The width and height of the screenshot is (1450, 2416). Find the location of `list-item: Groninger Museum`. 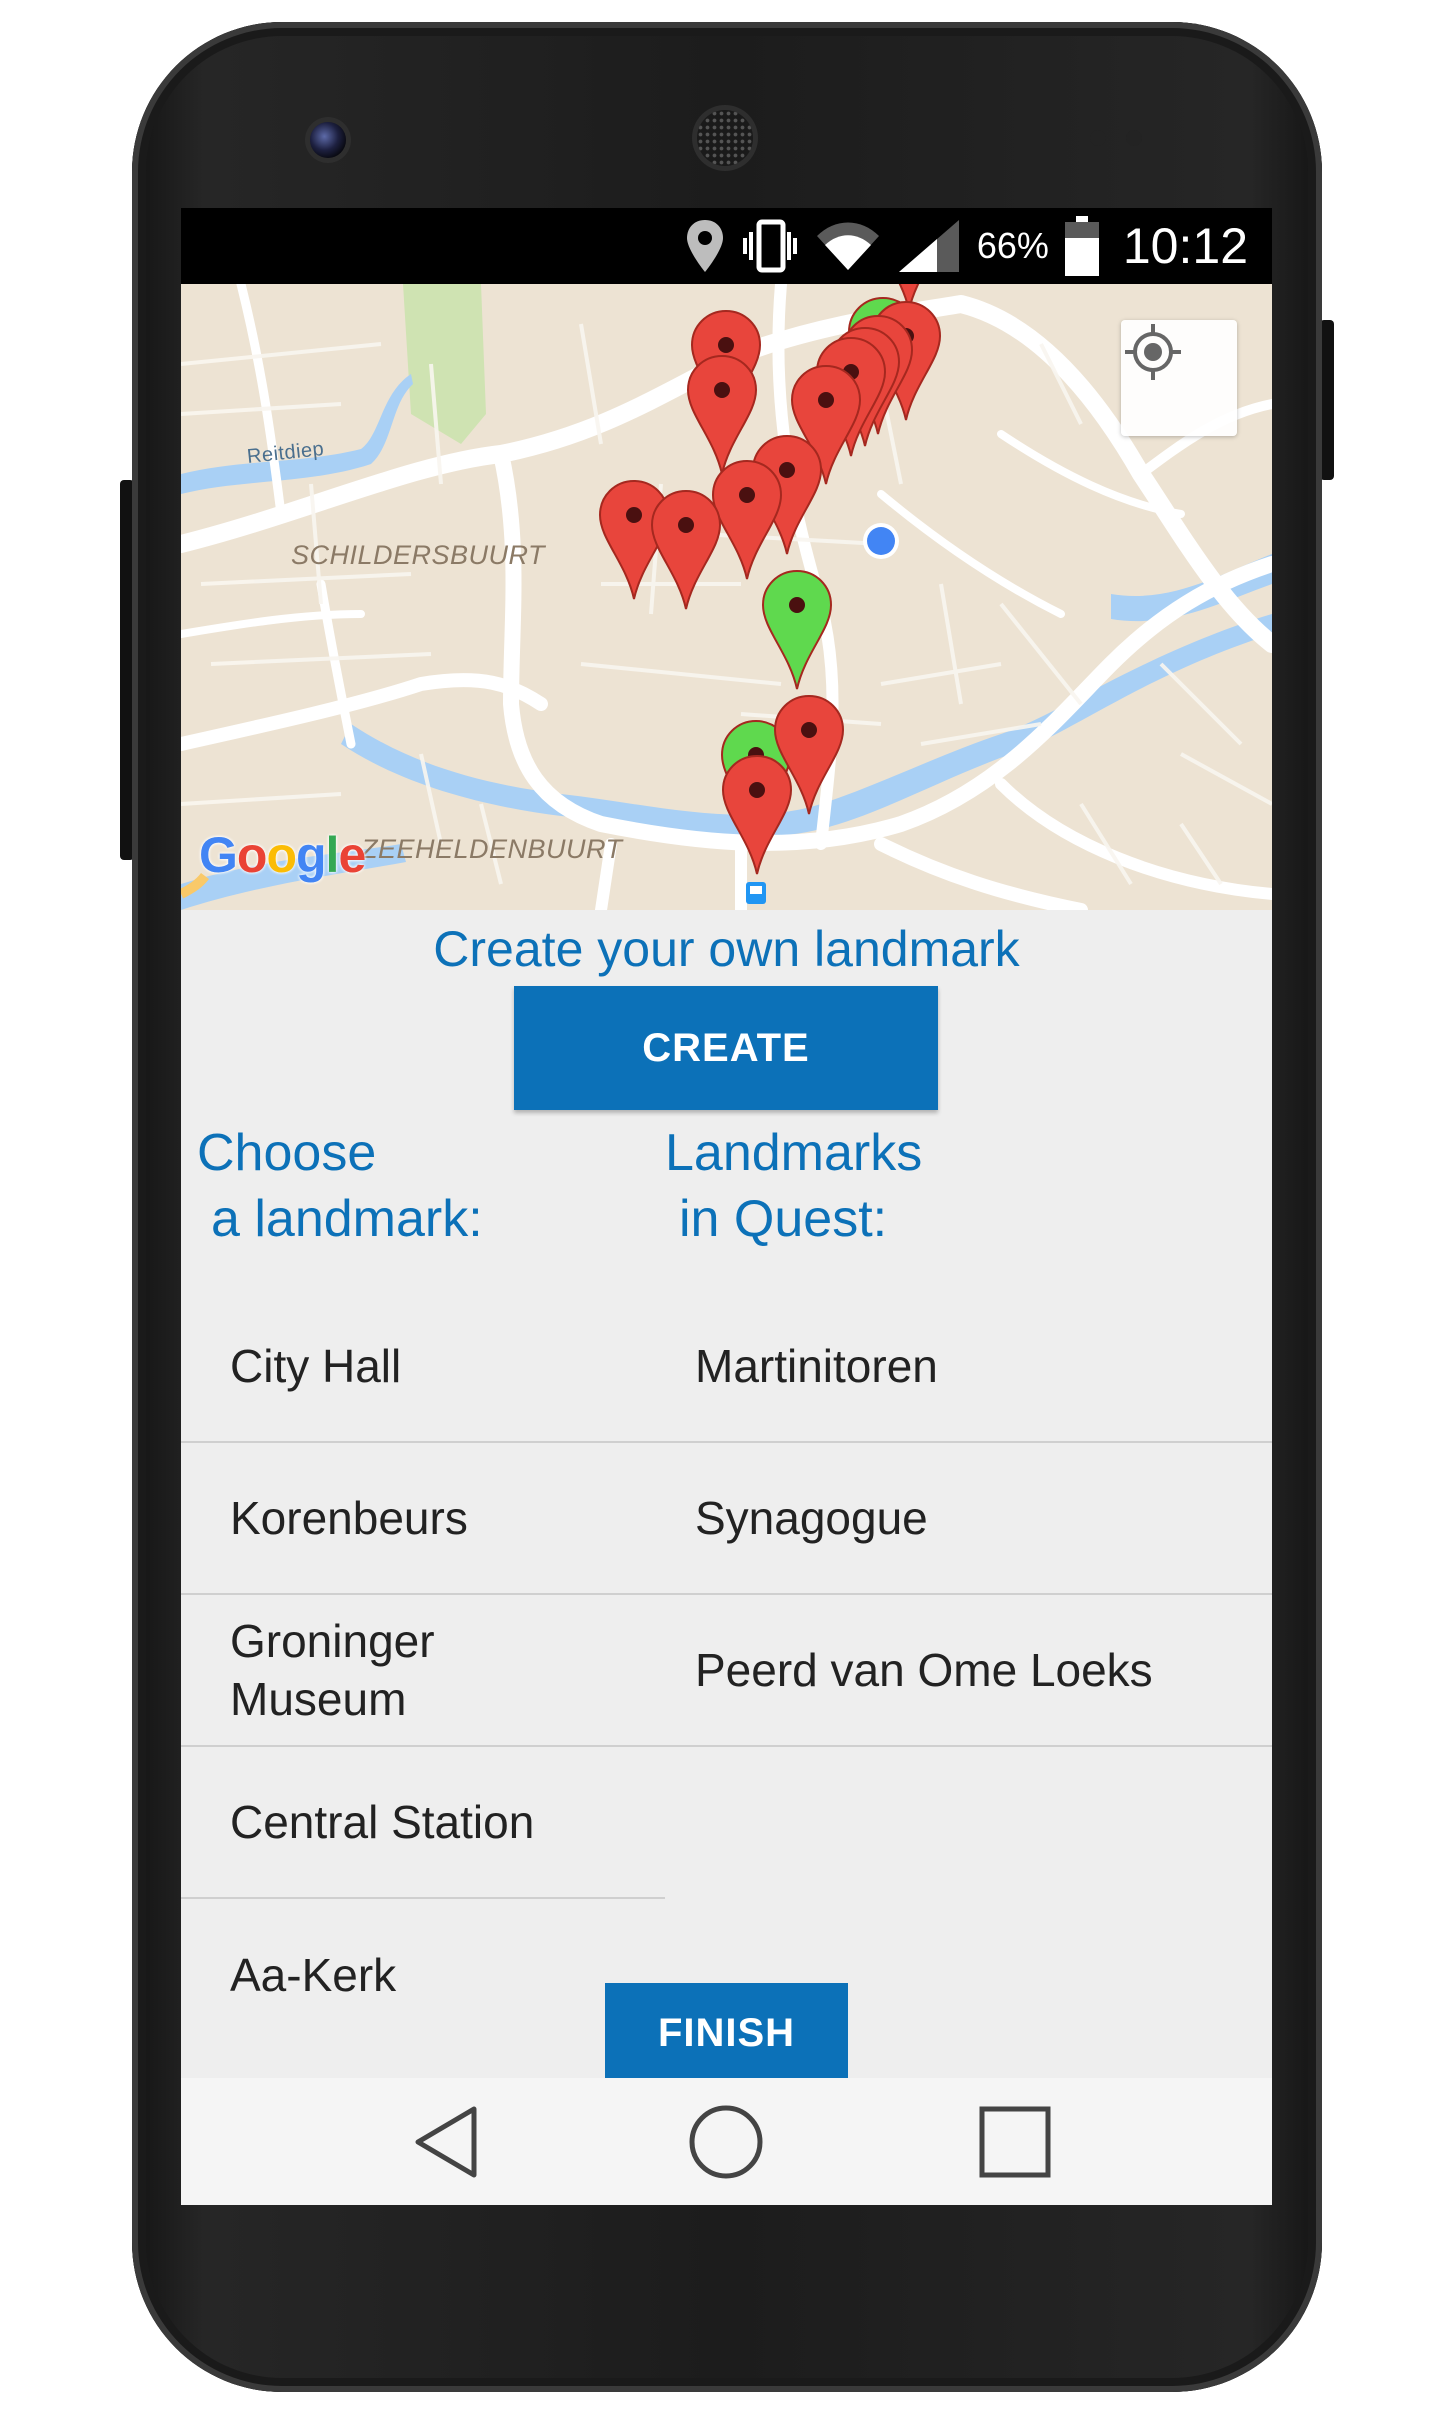

list-item: Groninger Museum is located at coordinates (423, 1671).